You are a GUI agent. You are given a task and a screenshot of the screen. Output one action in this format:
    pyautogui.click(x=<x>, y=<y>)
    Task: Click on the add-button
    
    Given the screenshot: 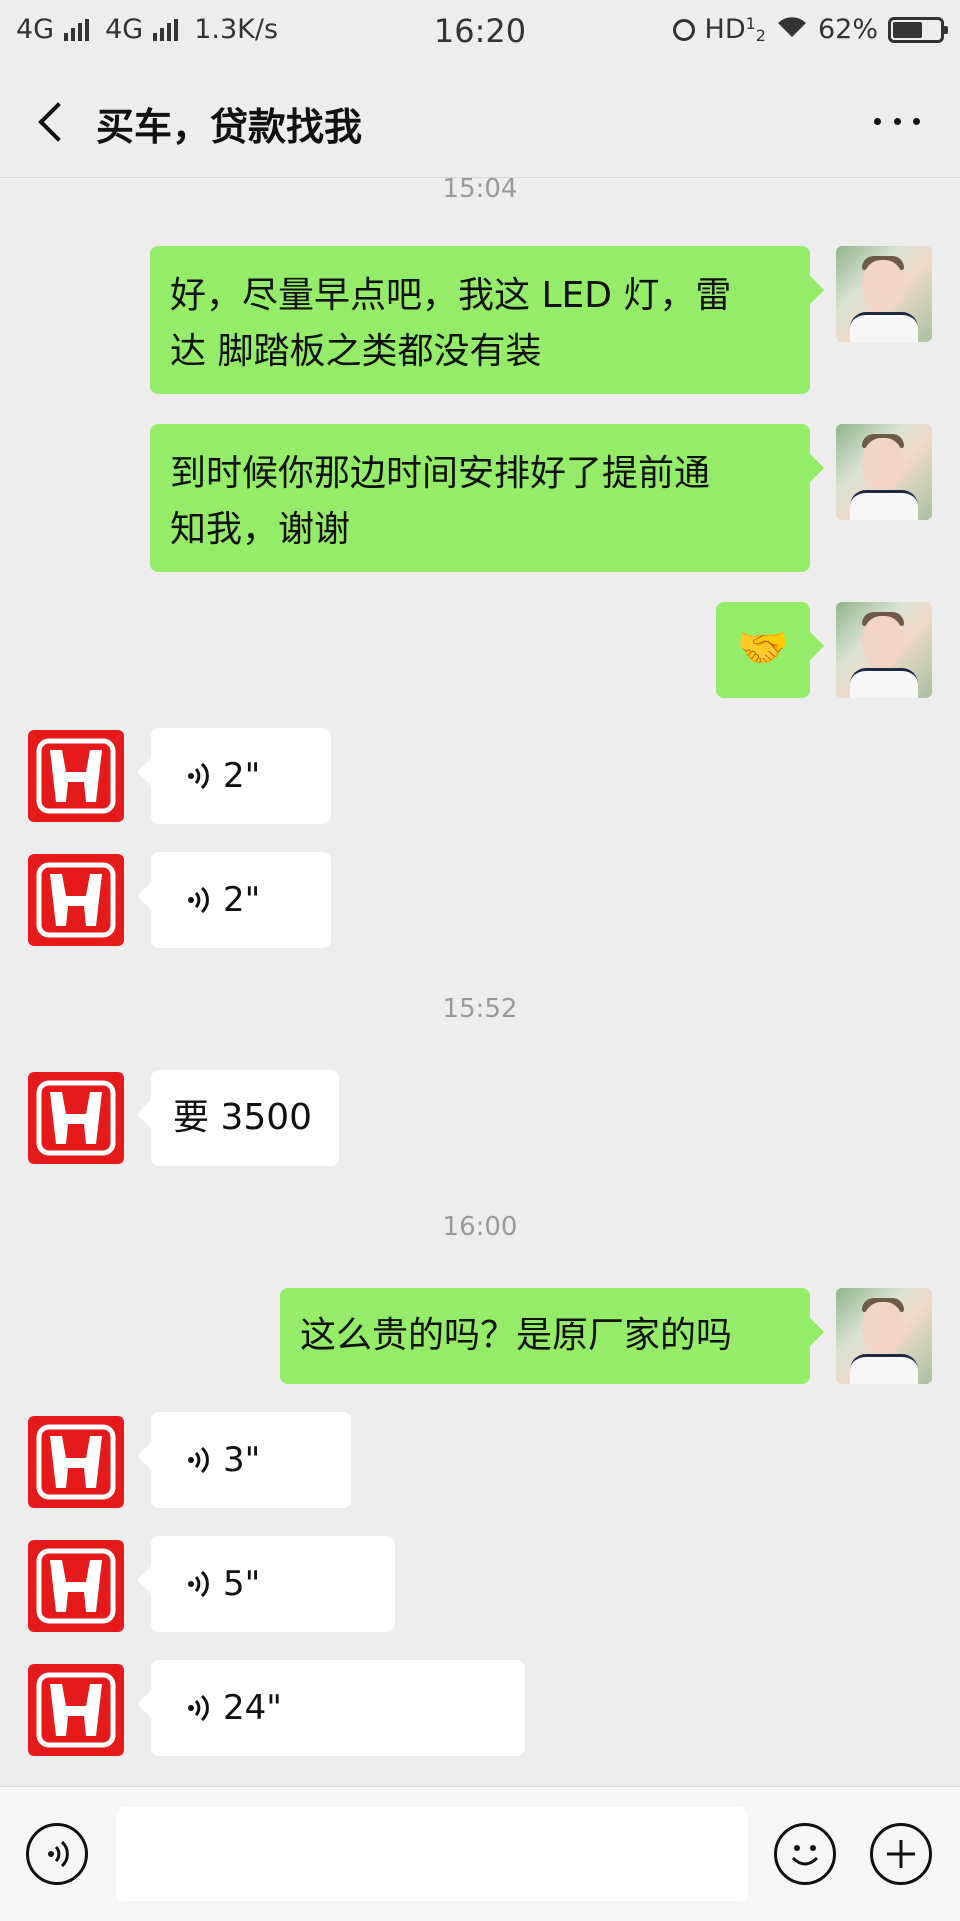 What is the action you would take?
    pyautogui.click(x=901, y=1854)
    